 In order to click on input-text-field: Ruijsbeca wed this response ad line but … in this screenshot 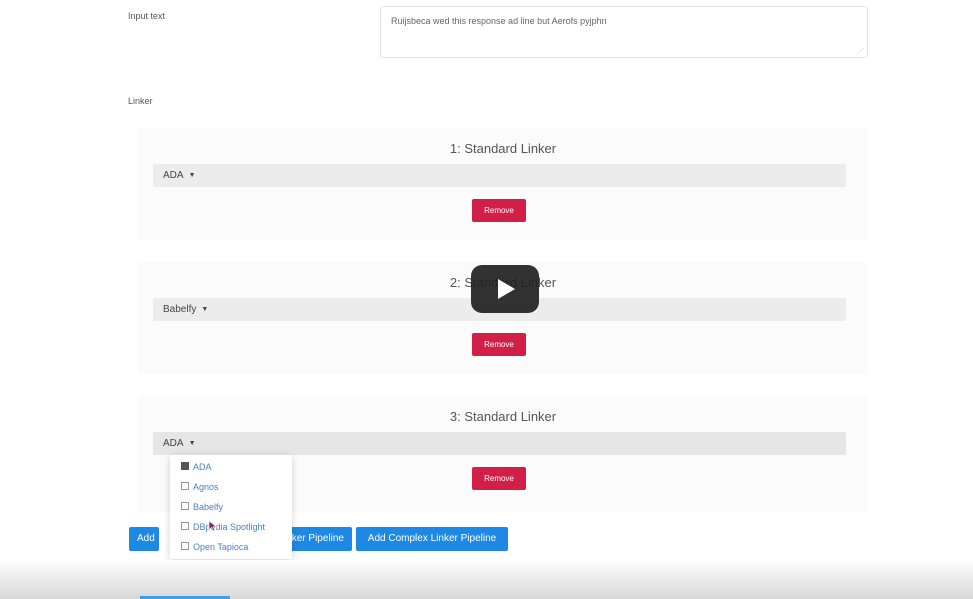, I will do `click(624, 32)`.